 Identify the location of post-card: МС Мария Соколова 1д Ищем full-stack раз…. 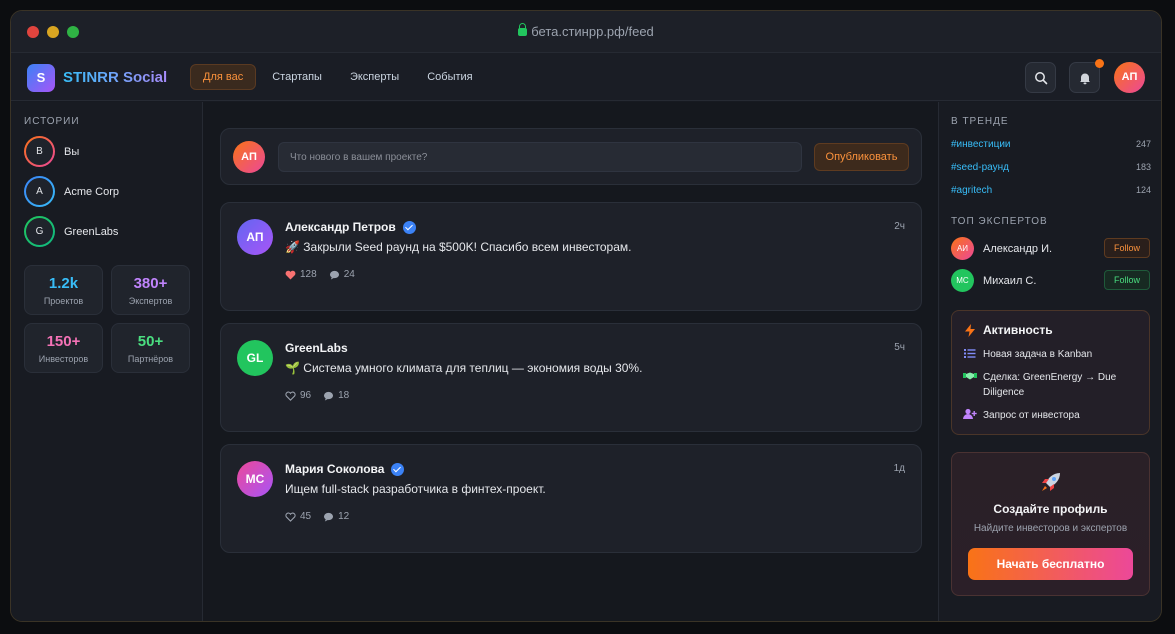
(571, 498).